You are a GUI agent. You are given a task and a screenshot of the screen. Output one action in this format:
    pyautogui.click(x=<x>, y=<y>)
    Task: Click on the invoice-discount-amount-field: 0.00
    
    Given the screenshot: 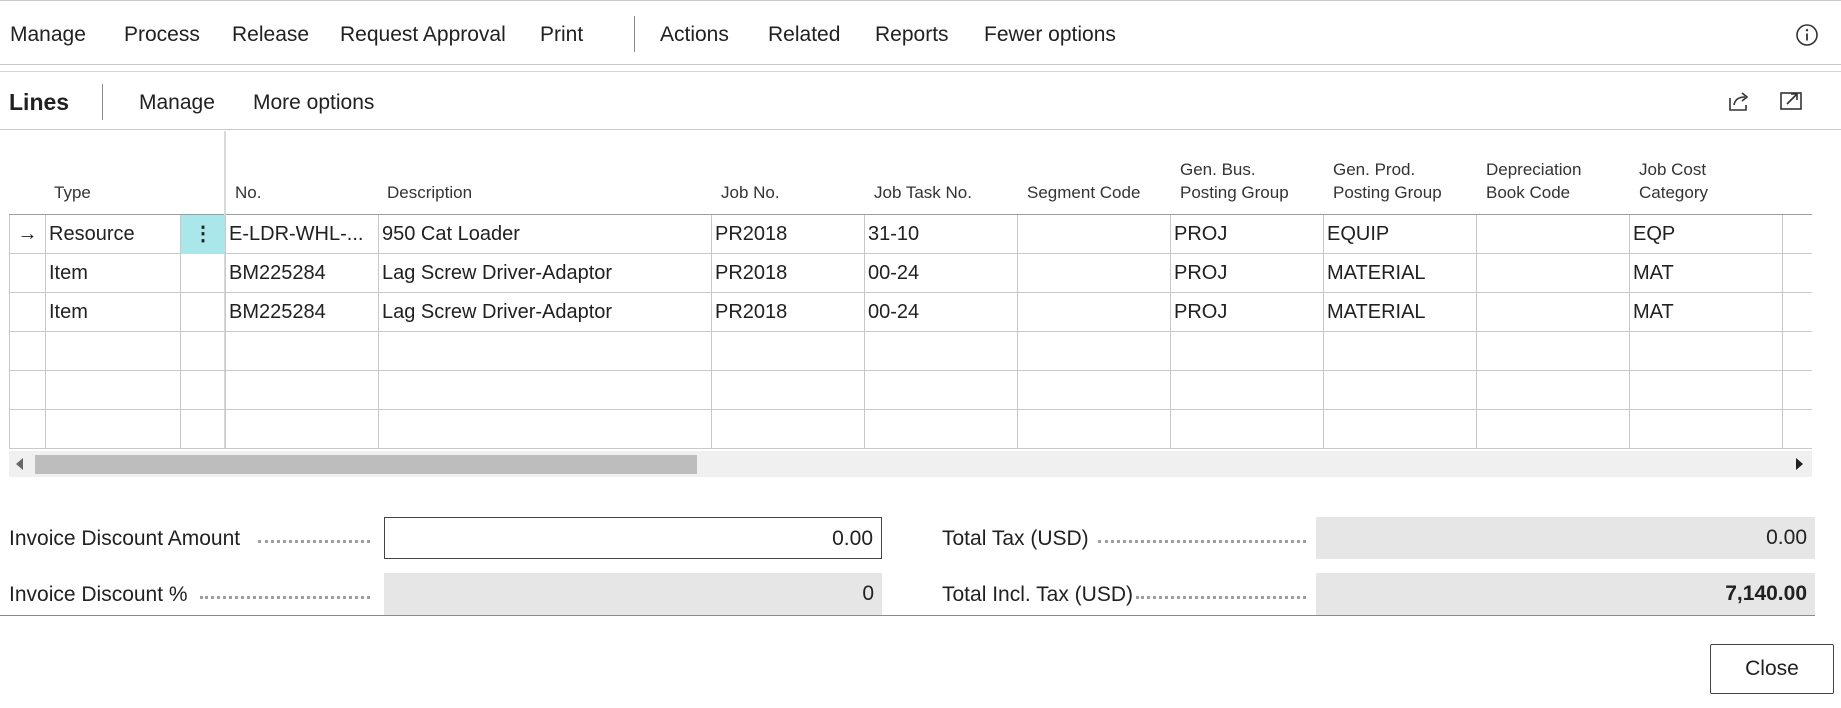 What is the action you would take?
    pyautogui.click(x=633, y=538)
    